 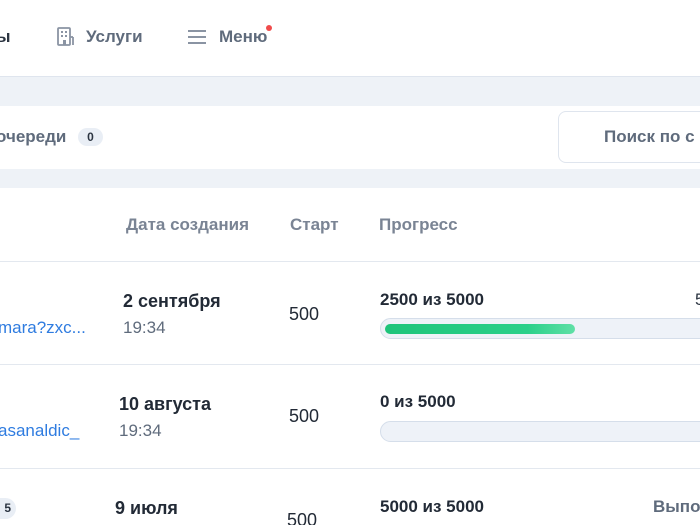 I want to click on table-separator, so click(x=350, y=178).